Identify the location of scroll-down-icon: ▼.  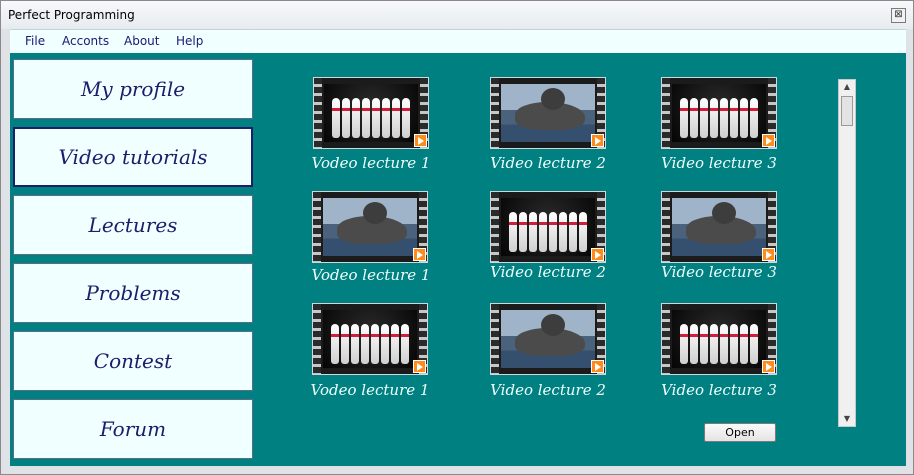
(847, 419).